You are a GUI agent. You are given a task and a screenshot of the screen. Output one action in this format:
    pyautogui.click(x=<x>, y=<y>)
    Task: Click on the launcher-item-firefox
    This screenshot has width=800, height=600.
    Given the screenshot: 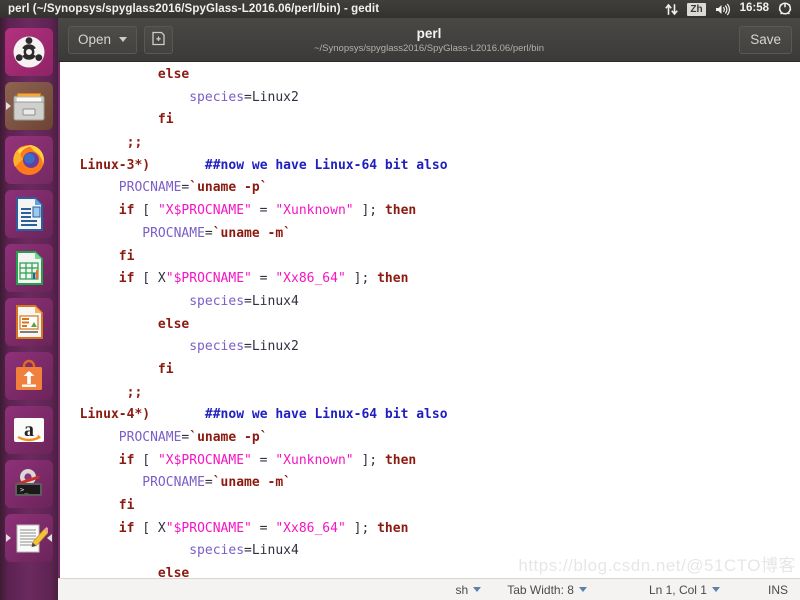 What is the action you would take?
    pyautogui.click(x=29, y=160)
    